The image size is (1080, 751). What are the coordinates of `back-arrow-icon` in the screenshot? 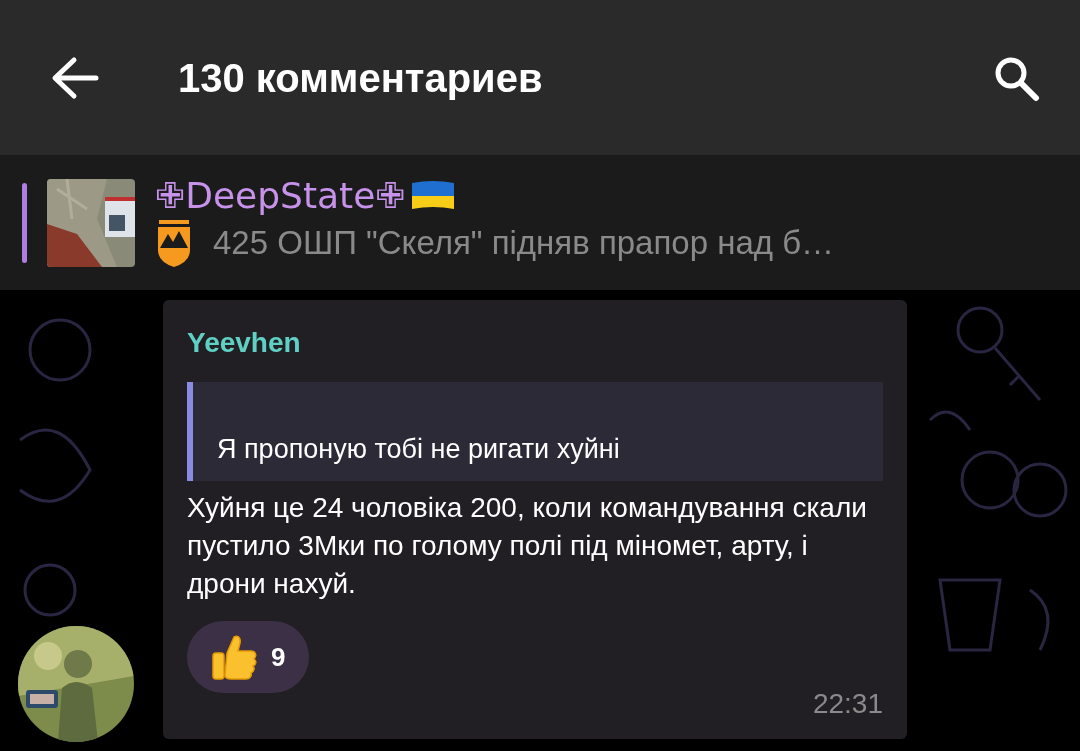 It's located at (75, 77).